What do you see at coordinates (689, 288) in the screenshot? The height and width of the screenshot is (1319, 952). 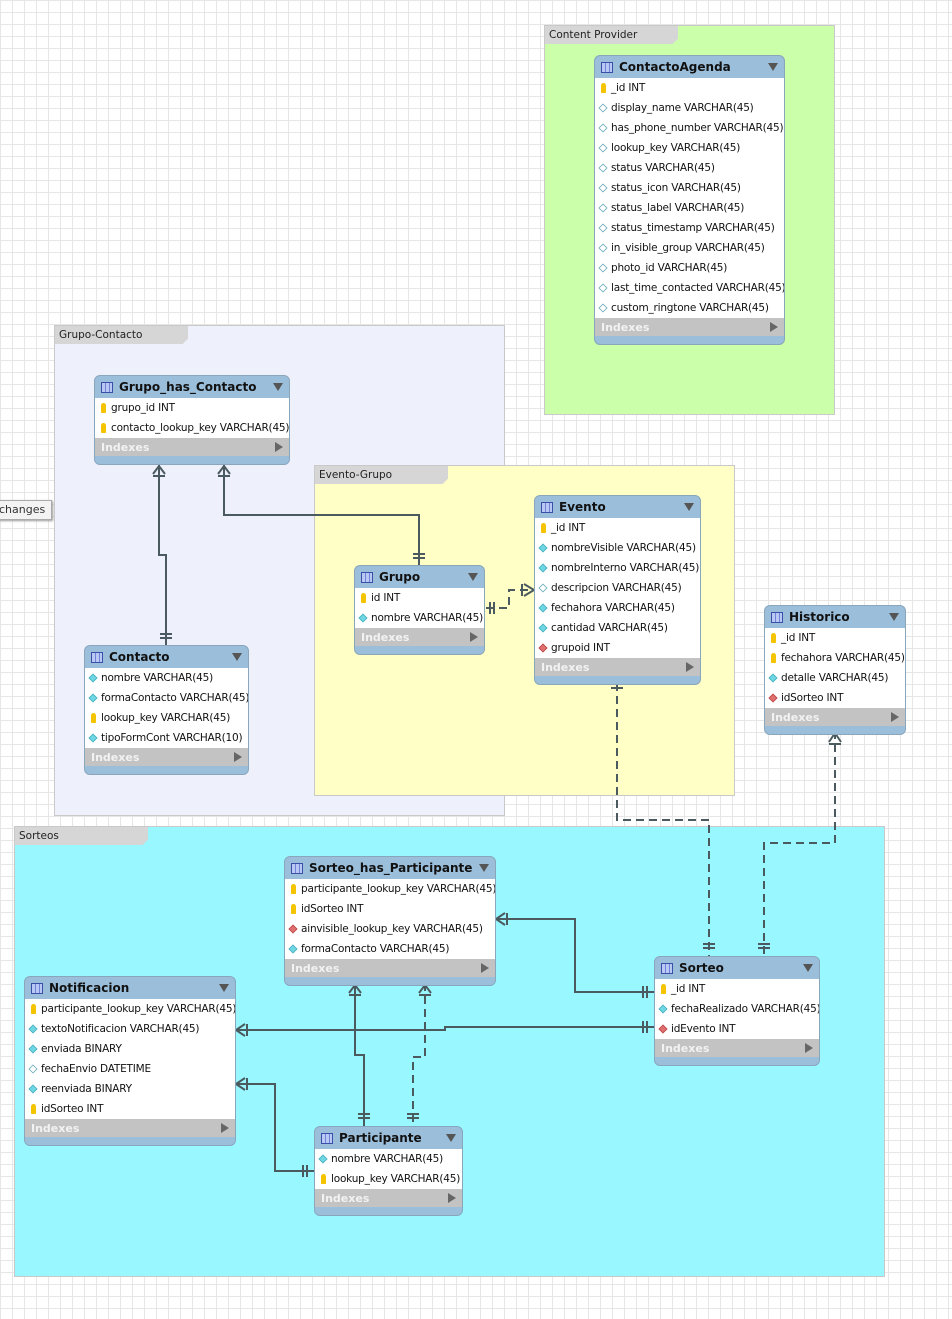 I see `column-row: last_time_contacted VARCHAR(45)` at bounding box center [689, 288].